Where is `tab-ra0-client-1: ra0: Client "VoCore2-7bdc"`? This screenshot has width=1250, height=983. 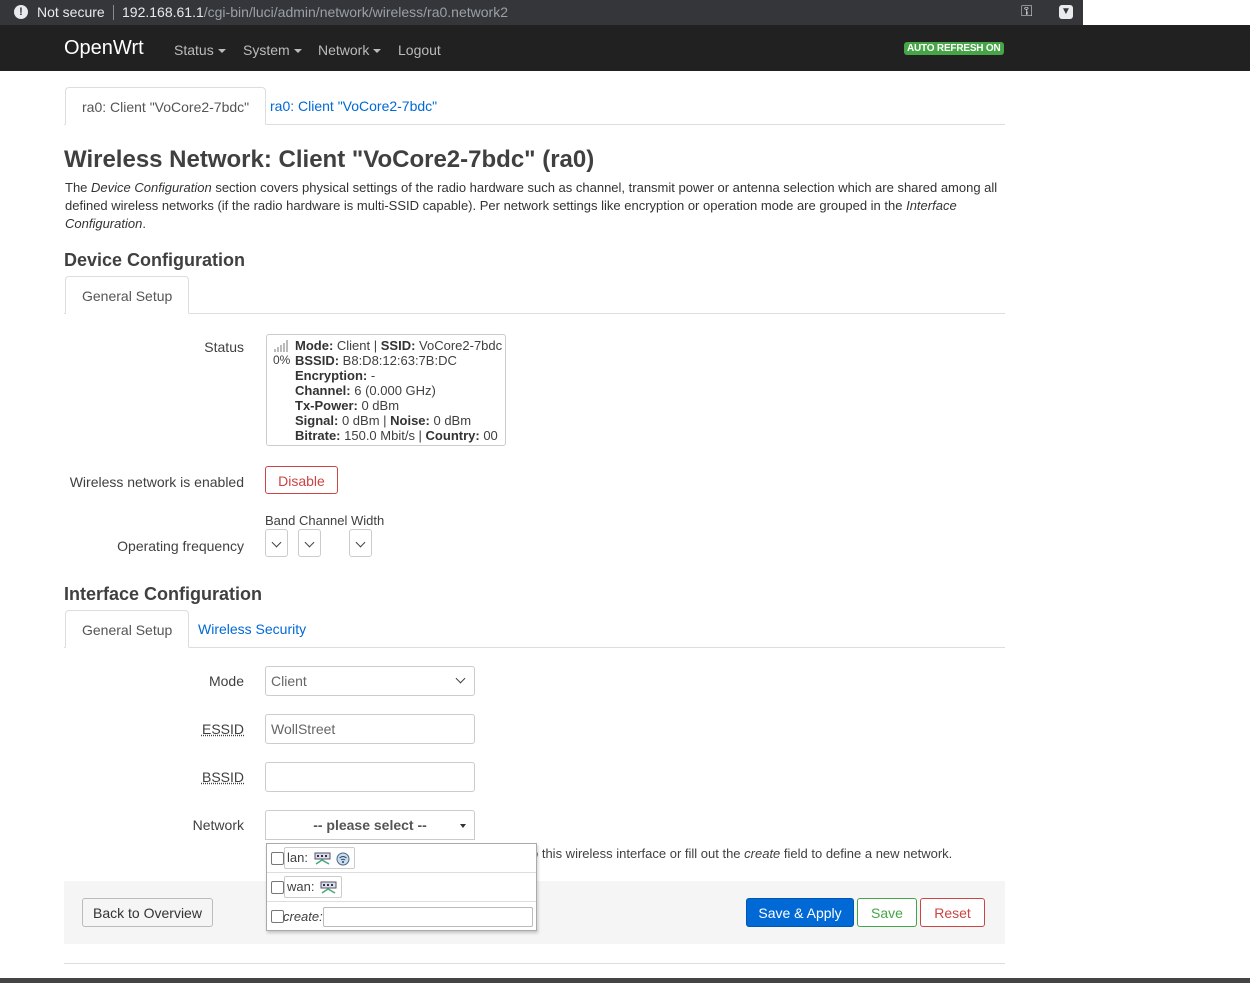 tab-ra0-client-1: ra0: Client "VoCore2-7bdc" is located at coordinates (166, 106).